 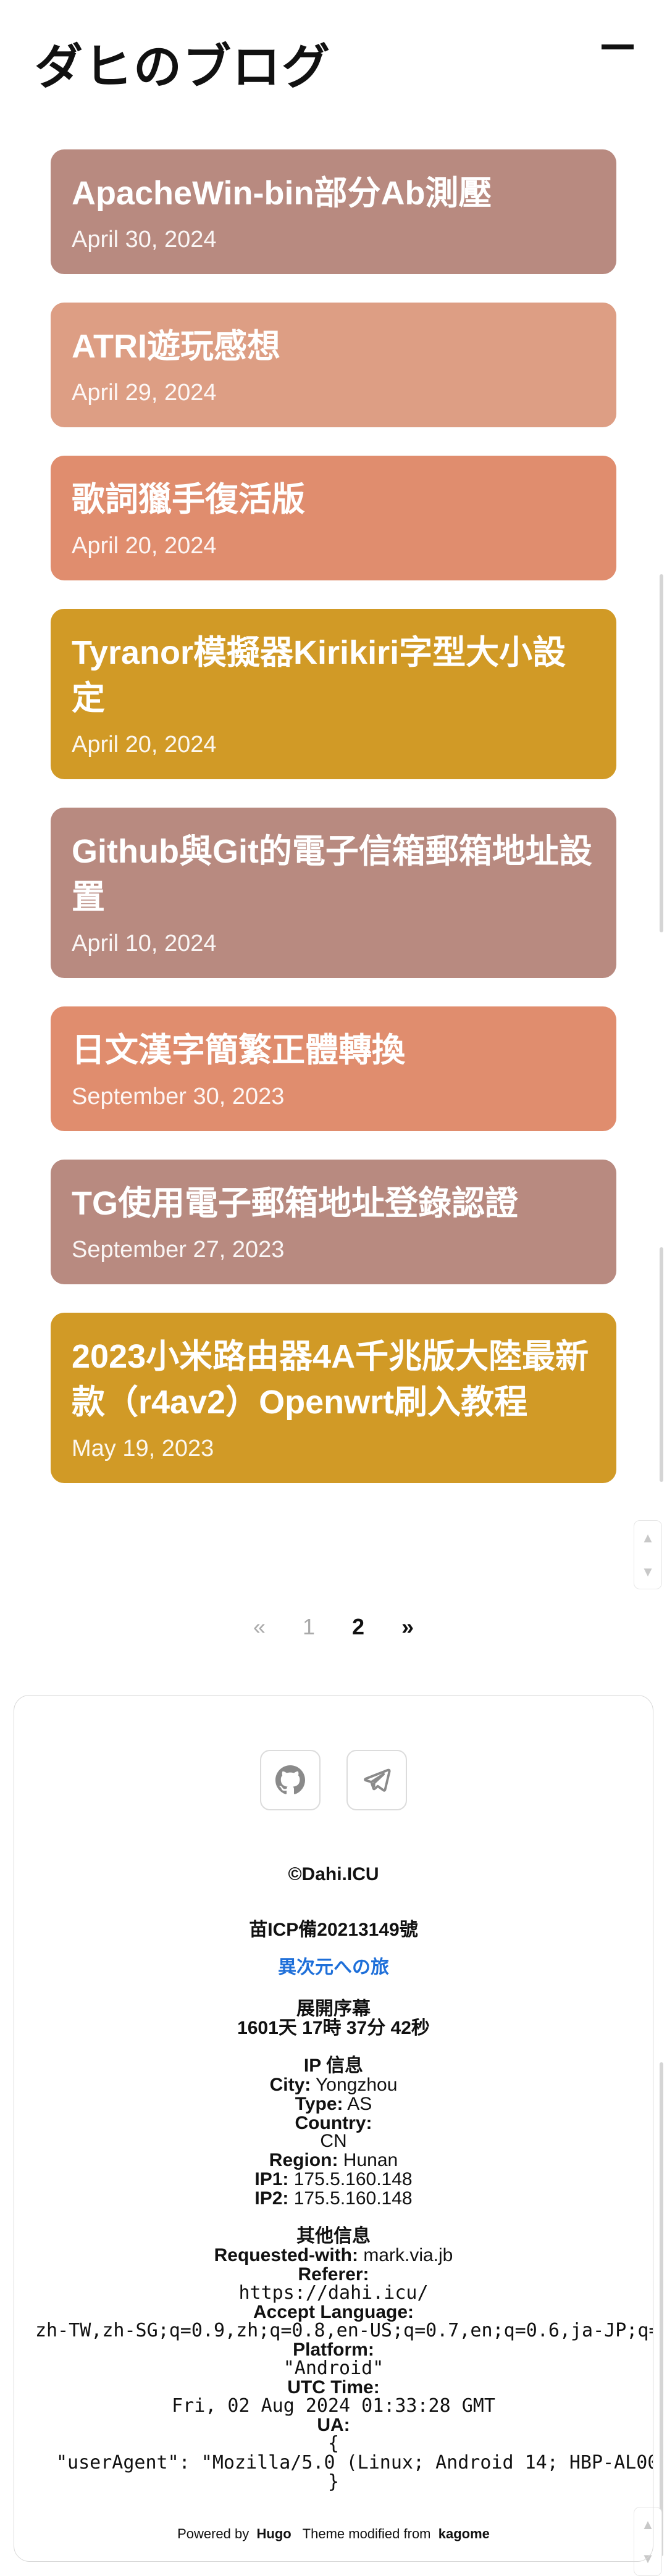 What do you see at coordinates (274, 2534) in the screenshot?
I see `hugo-link: Hugo` at bounding box center [274, 2534].